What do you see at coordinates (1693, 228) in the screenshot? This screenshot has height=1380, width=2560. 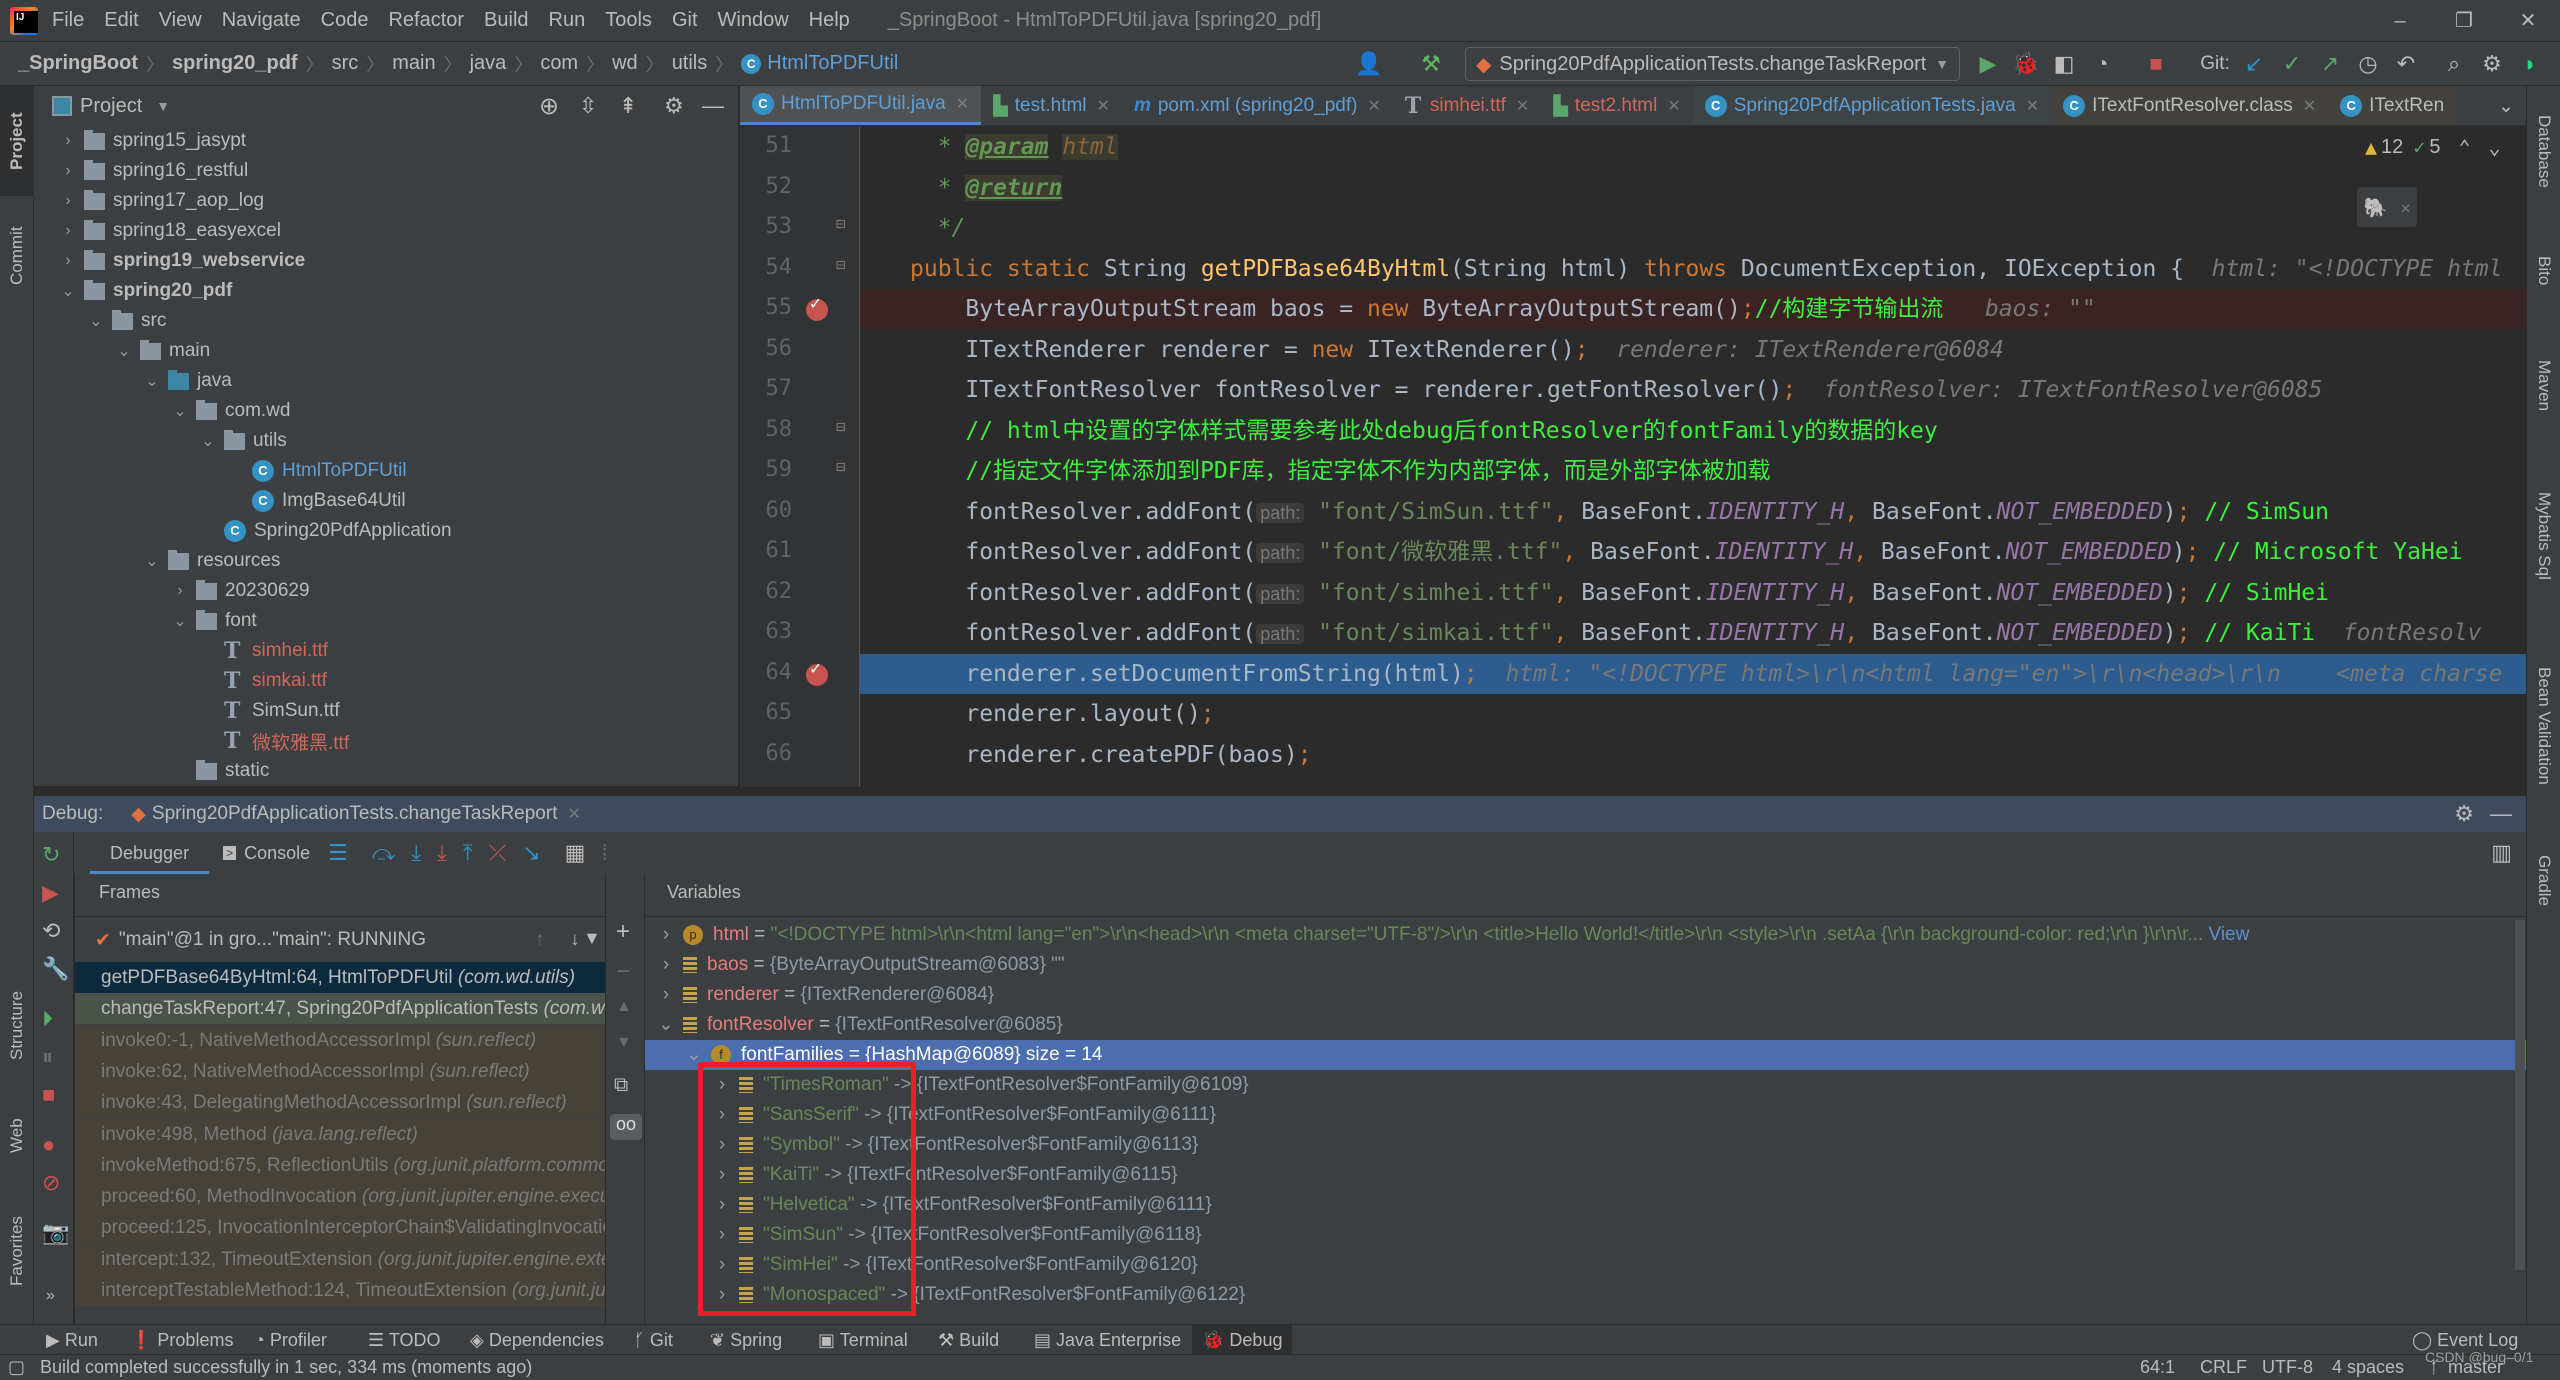 I see `code-line: */` at bounding box center [1693, 228].